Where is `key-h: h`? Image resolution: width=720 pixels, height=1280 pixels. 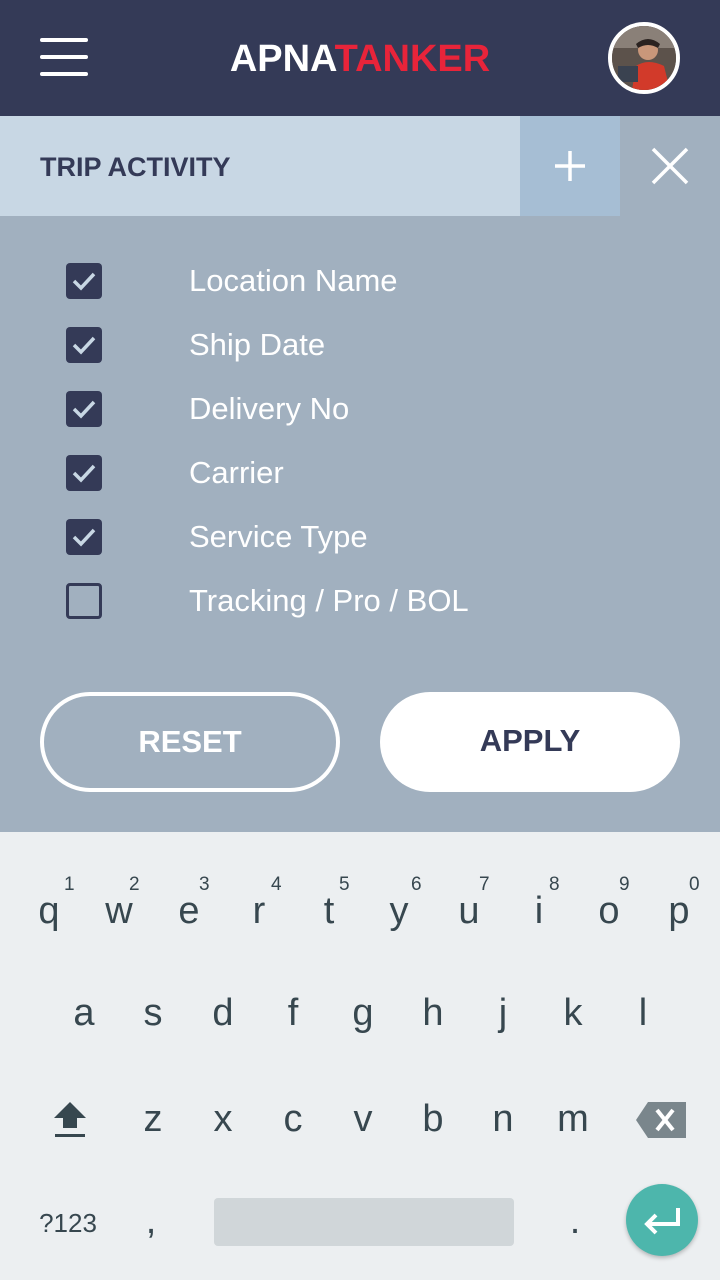
key-h: h is located at coordinates (433, 1012).